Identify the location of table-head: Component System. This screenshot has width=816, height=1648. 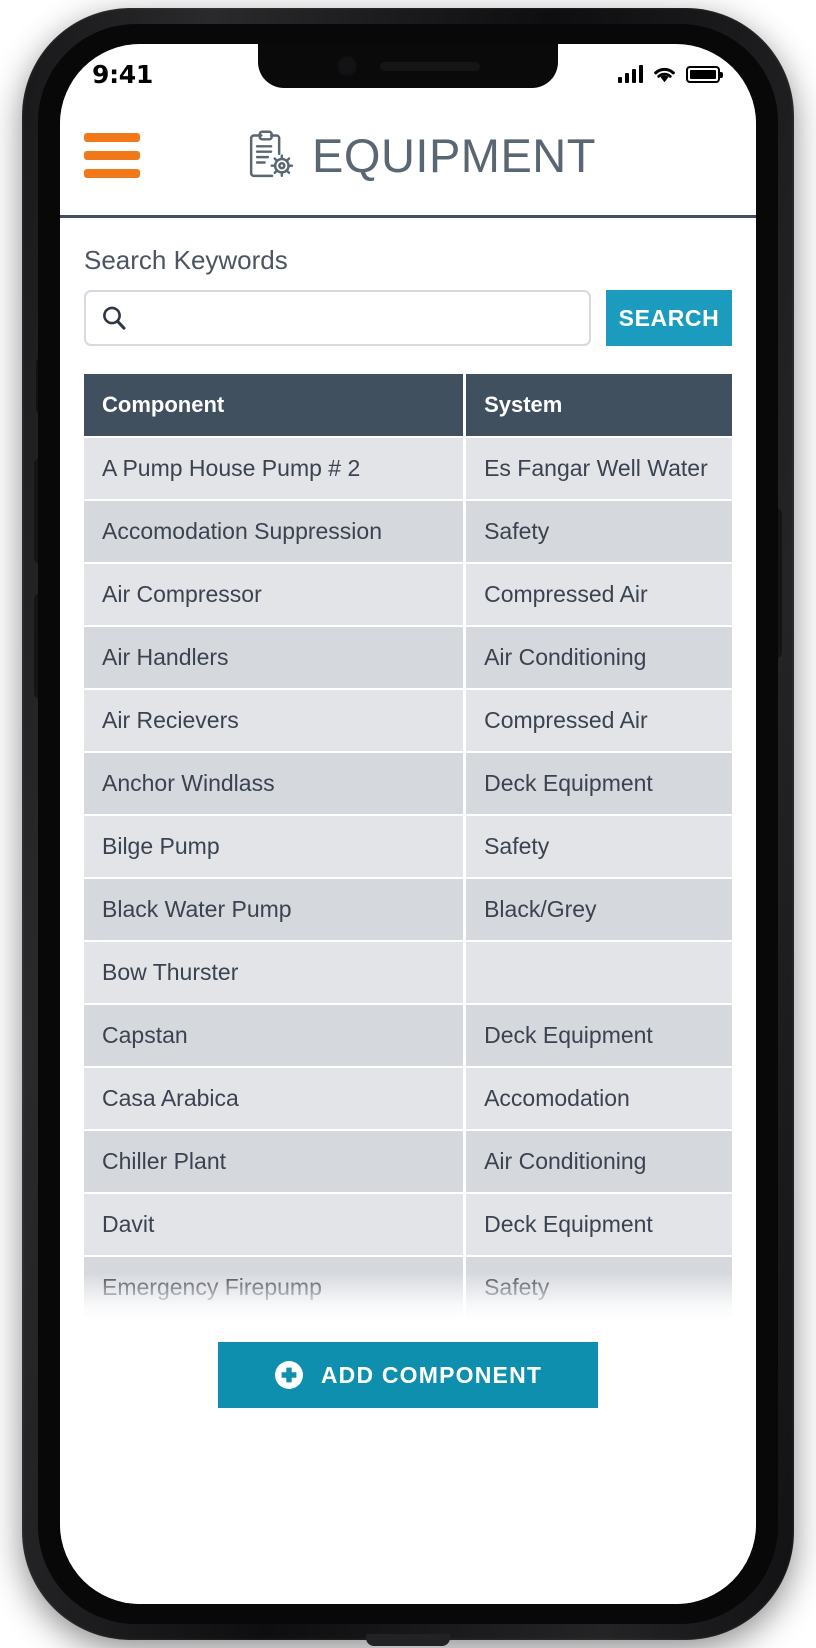
(408, 405).